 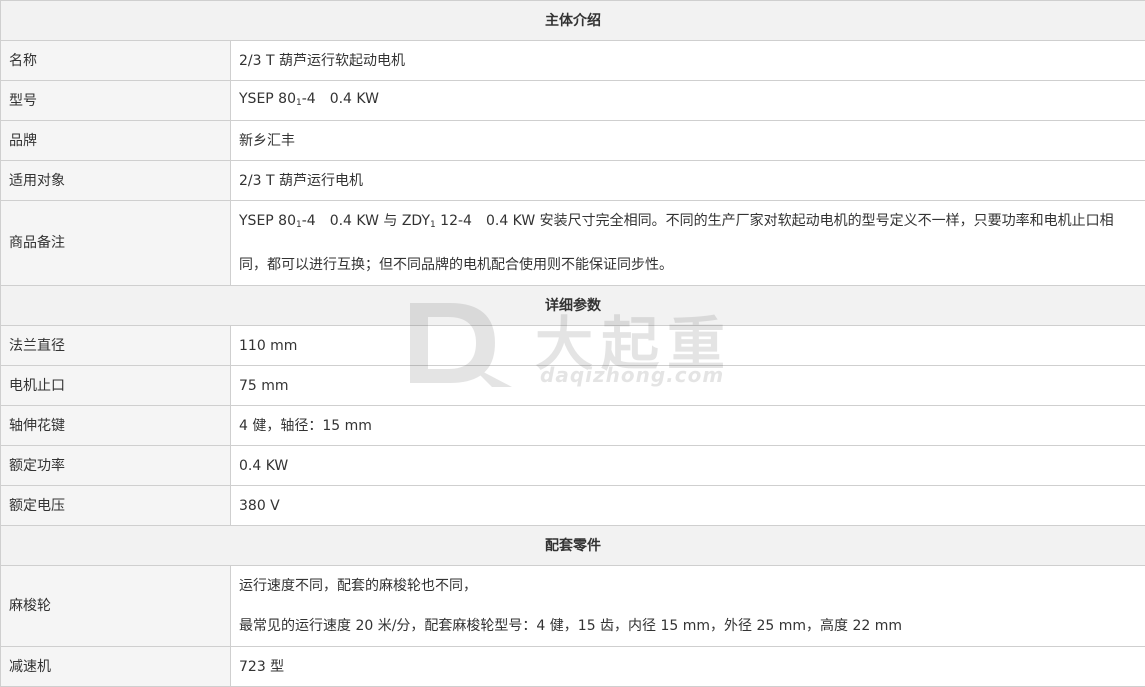 What do you see at coordinates (116, 606) in the screenshot?
I see `row-label: 麻梭轮` at bounding box center [116, 606].